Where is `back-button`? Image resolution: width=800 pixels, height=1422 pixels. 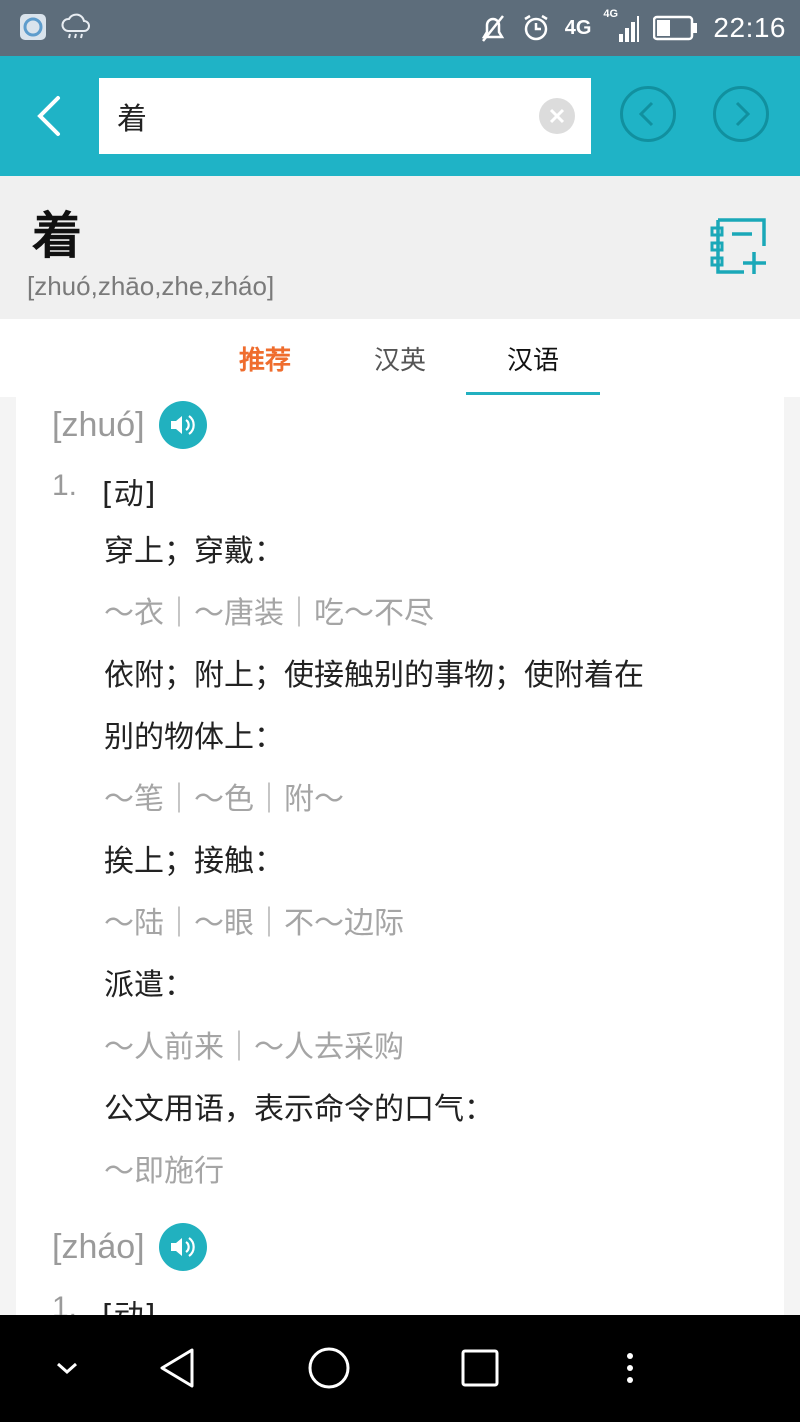
back-button is located at coordinates (51, 116).